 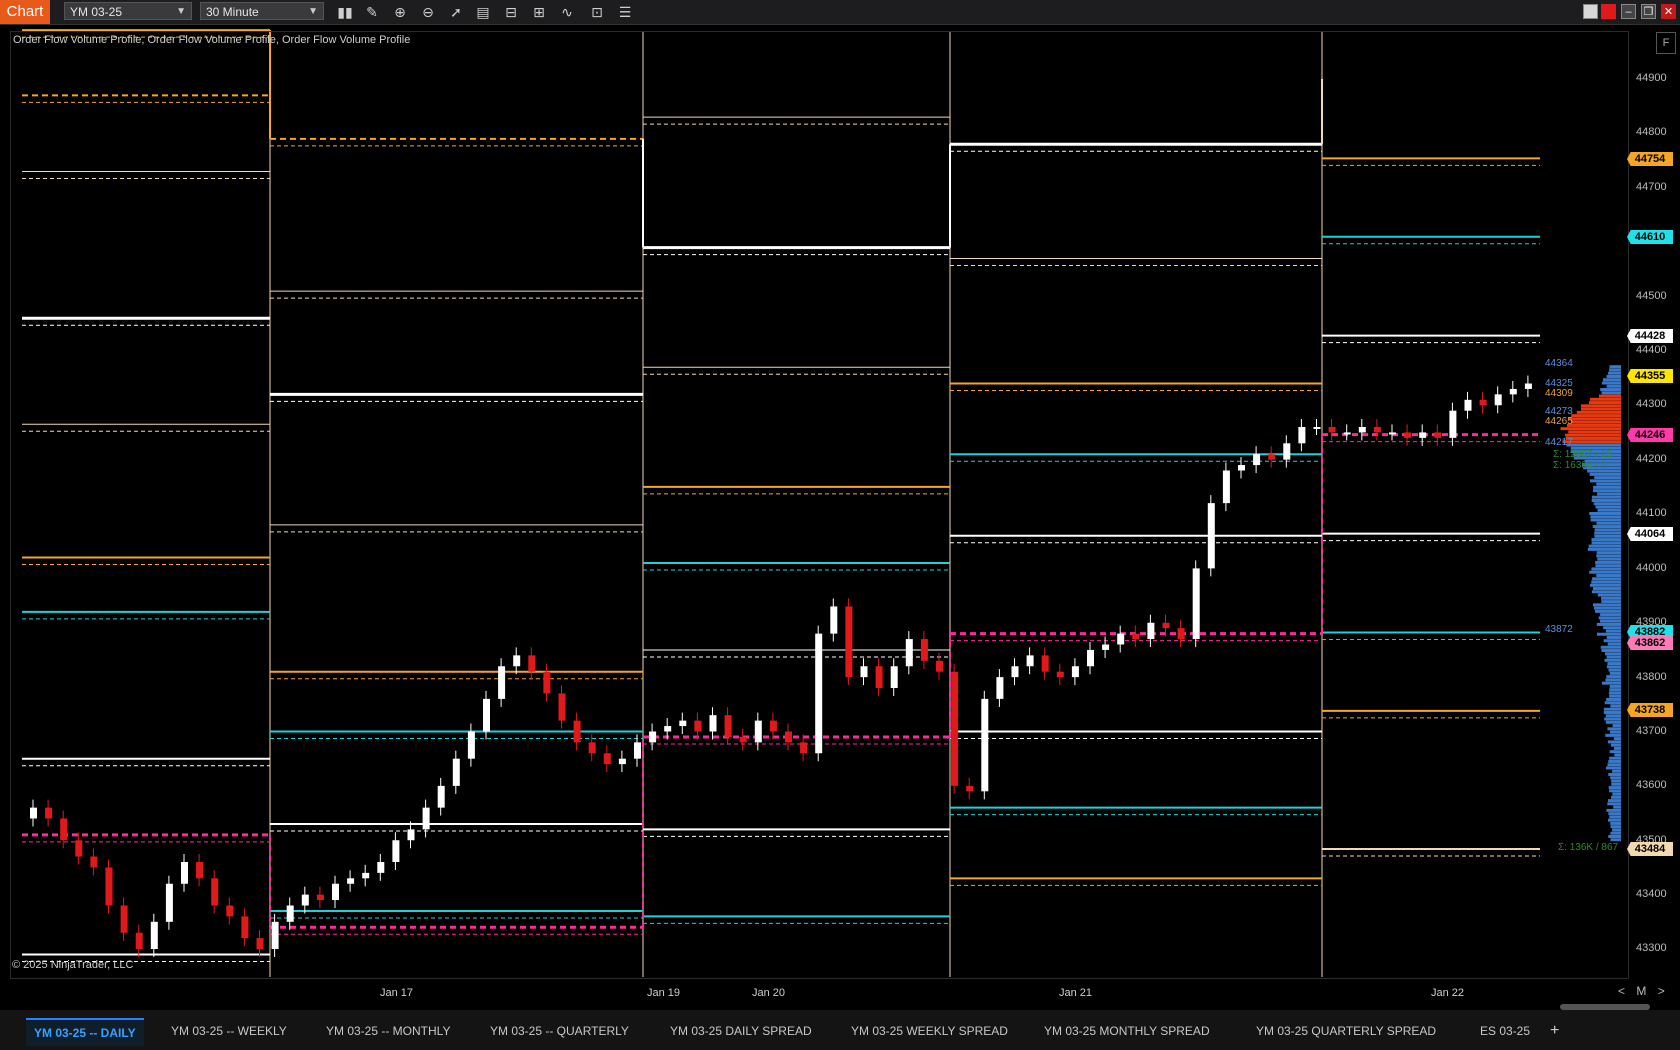 What do you see at coordinates (388, 1031) in the screenshot?
I see `chart-tab: YM 03-25 -- MONTHLY` at bounding box center [388, 1031].